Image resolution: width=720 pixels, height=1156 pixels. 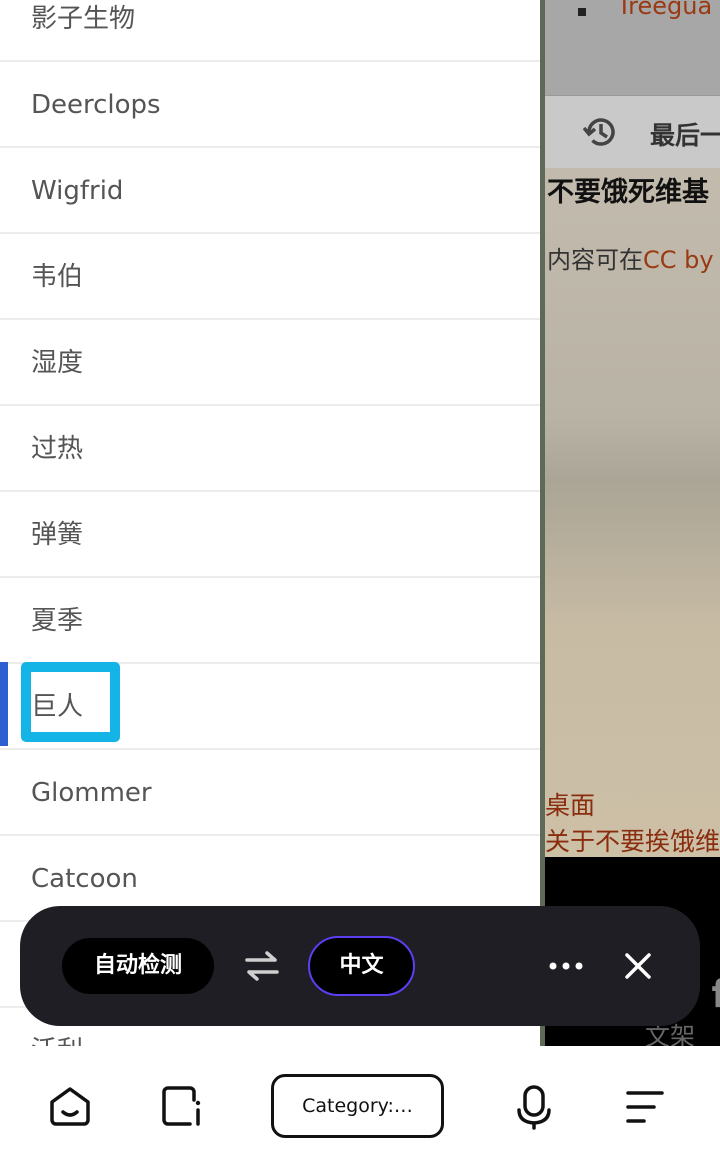 I want to click on source-language-button: 自动检测, so click(x=138, y=966).